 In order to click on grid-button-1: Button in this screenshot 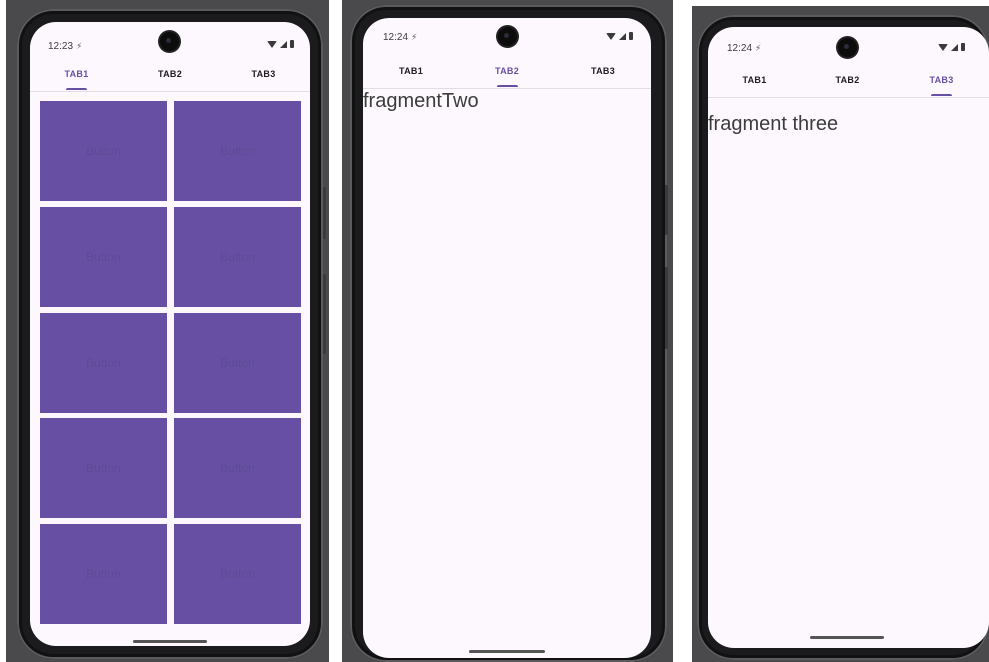, I will do `click(103, 151)`.